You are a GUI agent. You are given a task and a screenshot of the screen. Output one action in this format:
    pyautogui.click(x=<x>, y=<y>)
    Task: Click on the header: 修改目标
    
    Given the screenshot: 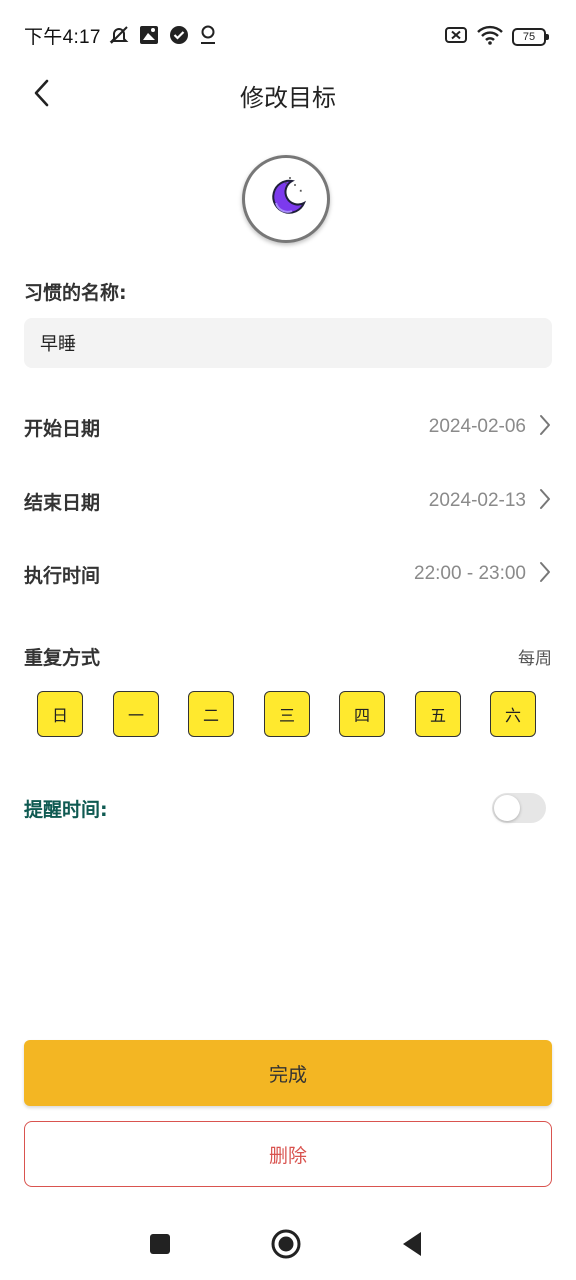 What is the action you would take?
    pyautogui.click(x=288, y=95)
    